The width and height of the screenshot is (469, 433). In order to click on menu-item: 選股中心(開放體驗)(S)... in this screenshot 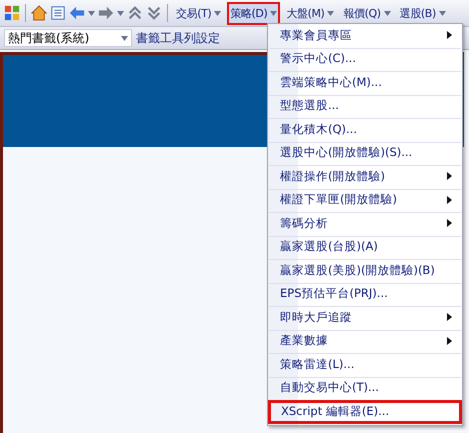, I will do `click(365, 153)`.